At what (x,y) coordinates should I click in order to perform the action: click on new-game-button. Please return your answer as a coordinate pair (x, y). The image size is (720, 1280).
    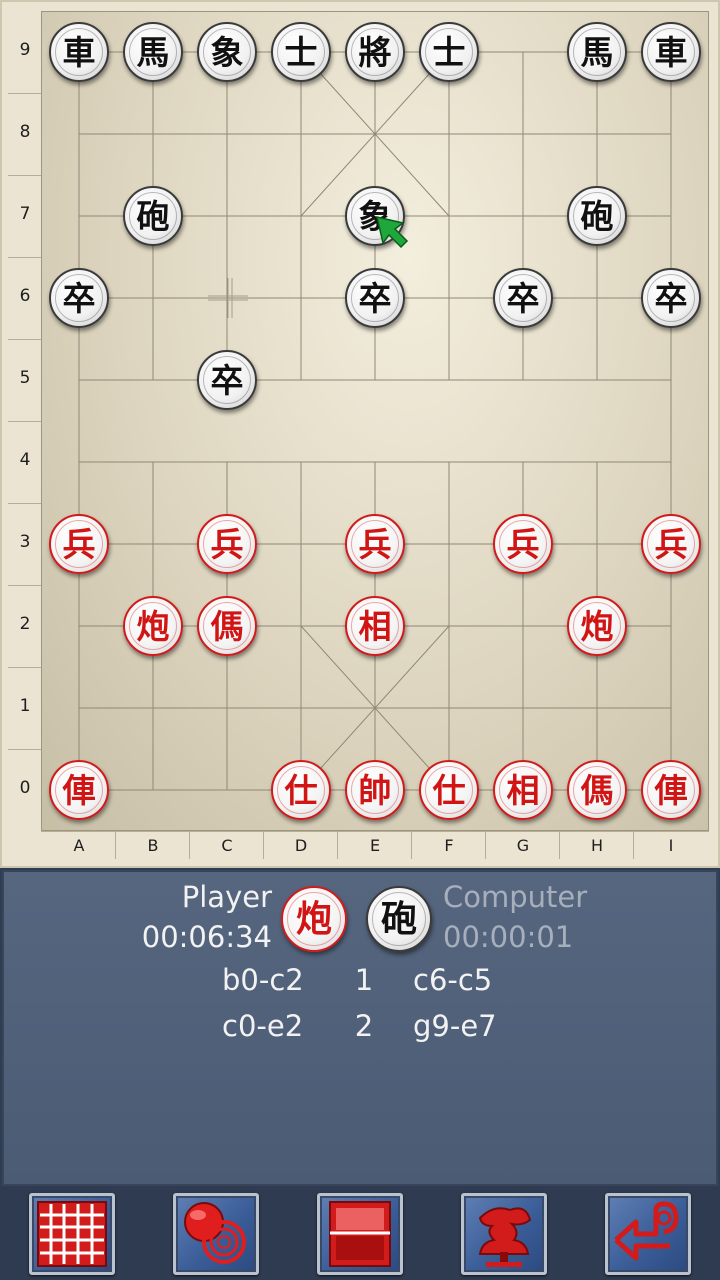
    Looking at the image, I should click on (216, 1234).